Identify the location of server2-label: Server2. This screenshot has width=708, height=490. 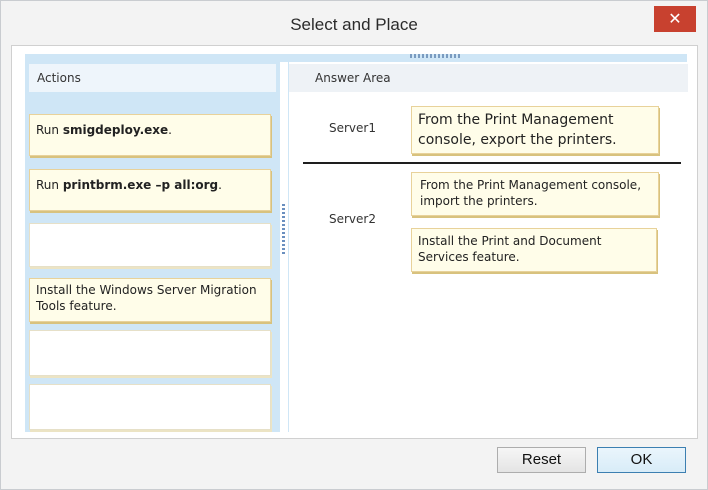
(352, 219).